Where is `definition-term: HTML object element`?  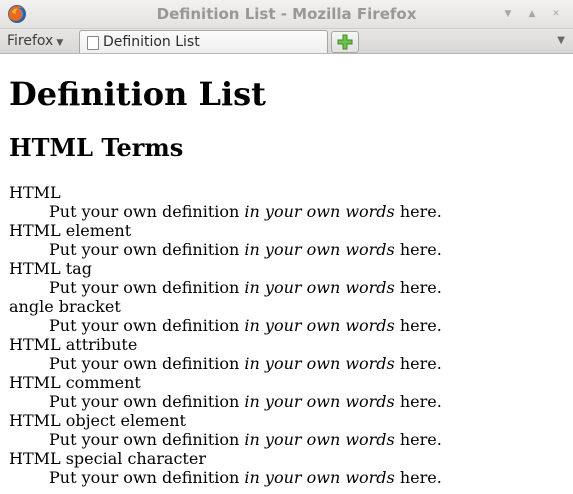
definition-term: HTML object element is located at coordinates (97, 420).